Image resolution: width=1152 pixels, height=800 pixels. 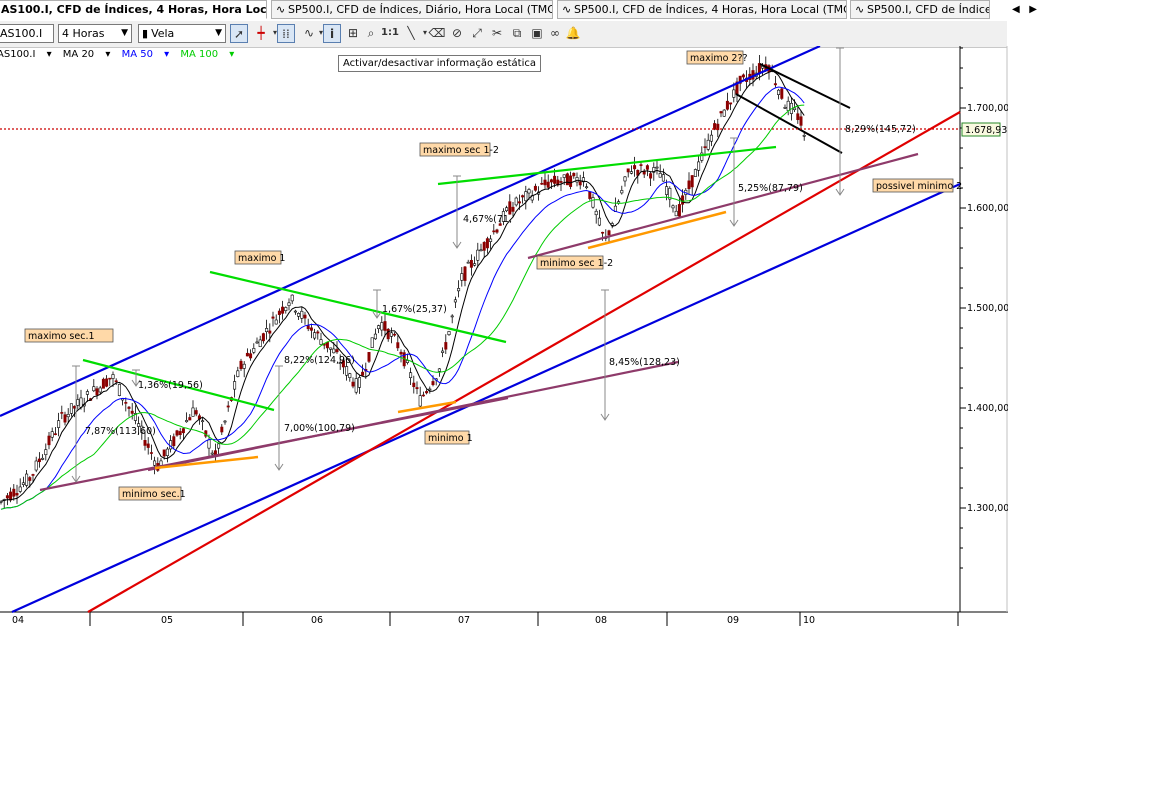 What do you see at coordinates (573, 33) in the screenshot?
I see `alert-bell-icon: 🔔` at bounding box center [573, 33].